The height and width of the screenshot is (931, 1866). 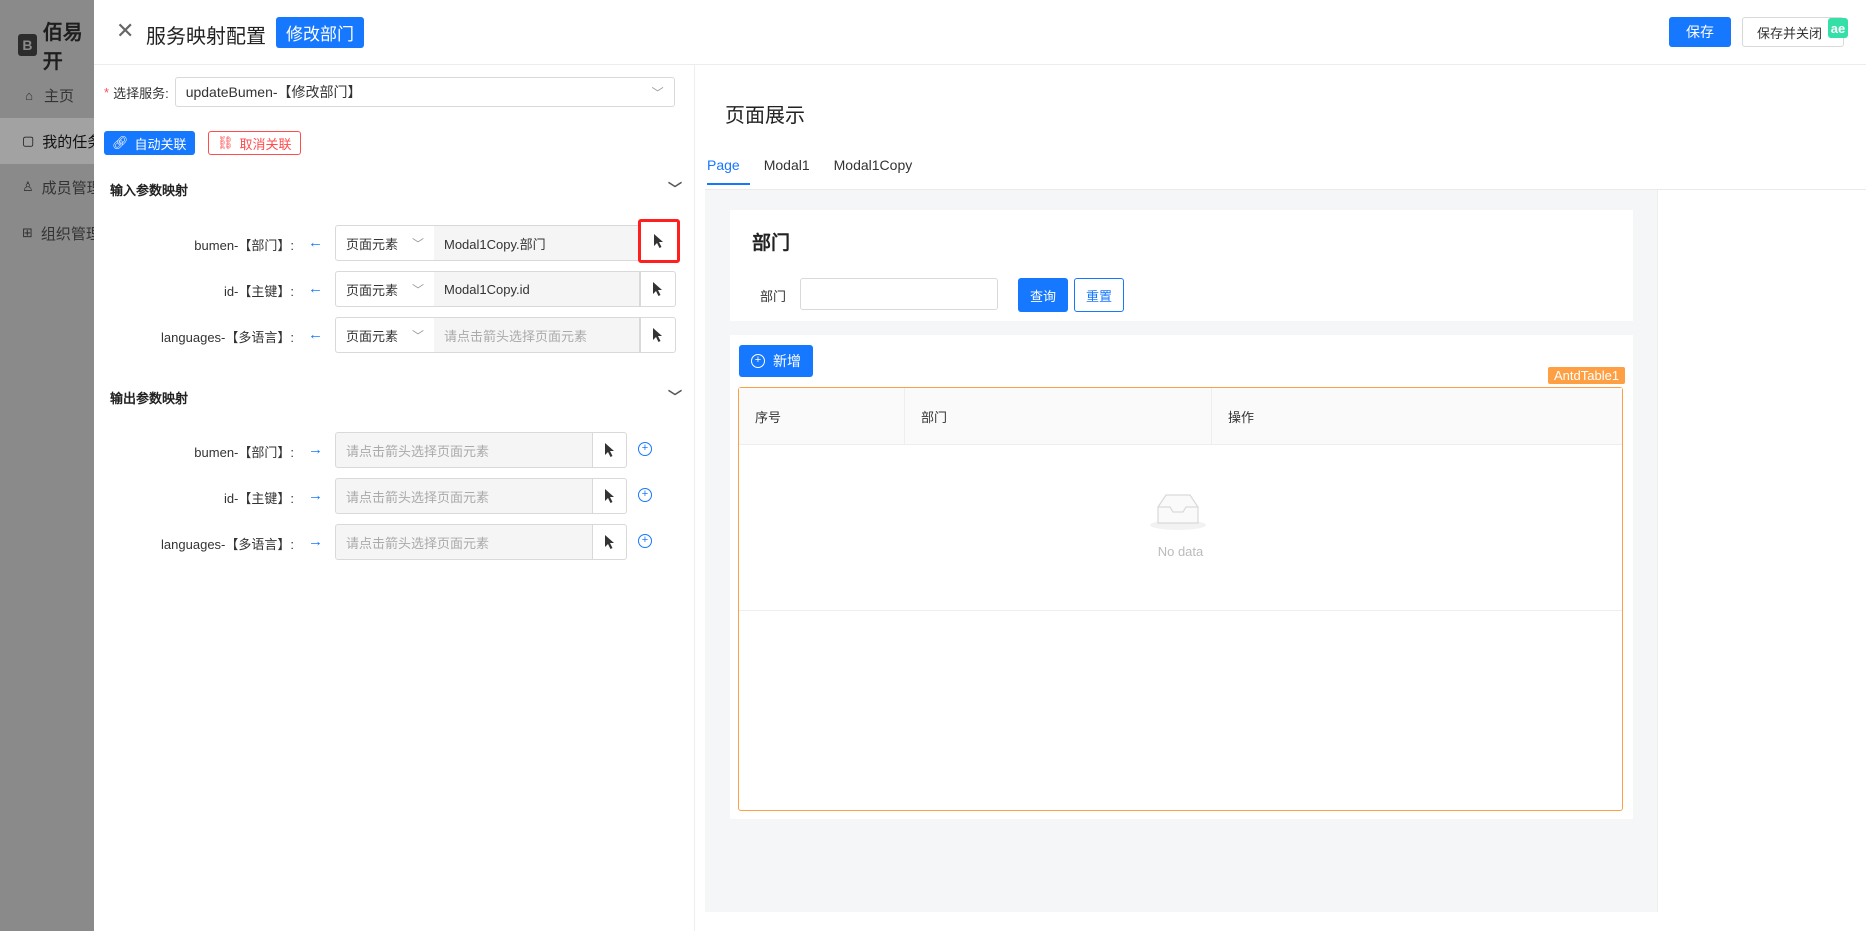 What do you see at coordinates (244, 452) in the screenshot?
I see `param-label: bumen-【部门】:` at bounding box center [244, 452].